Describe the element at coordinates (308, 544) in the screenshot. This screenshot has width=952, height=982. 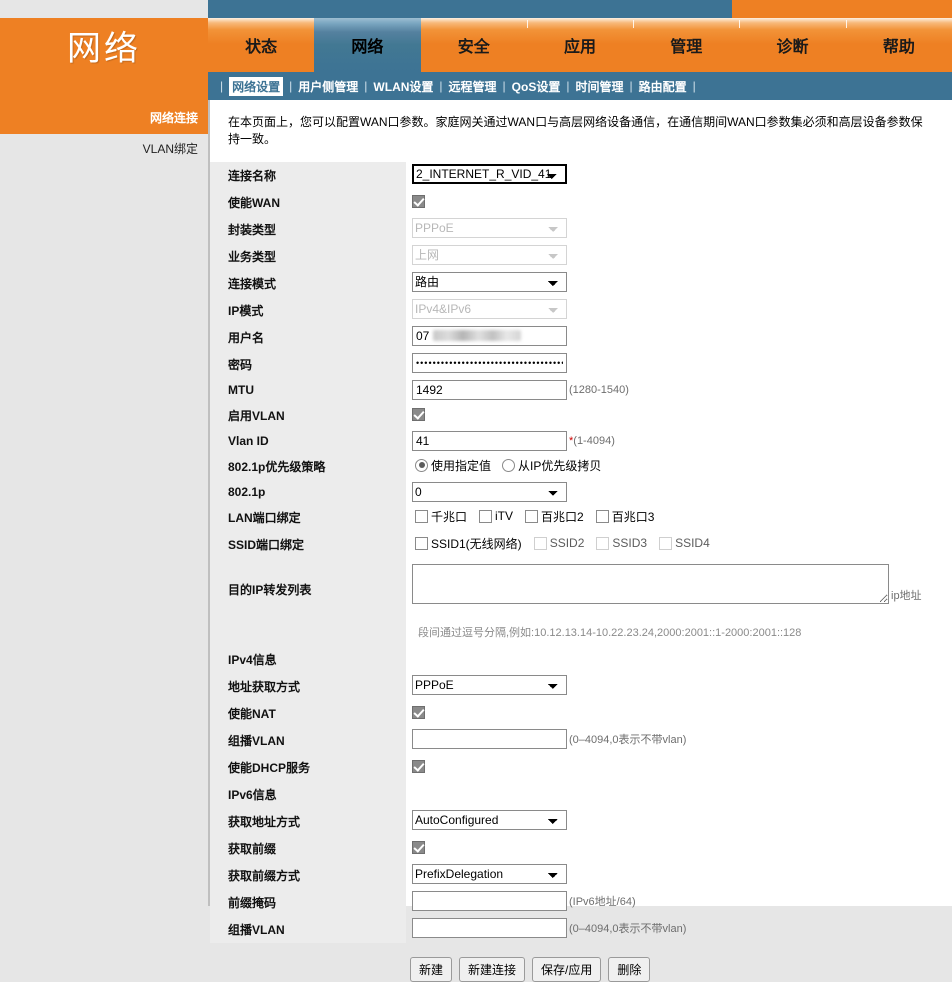
I see `label-ssid-bind: SSID端口绑定` at that location.